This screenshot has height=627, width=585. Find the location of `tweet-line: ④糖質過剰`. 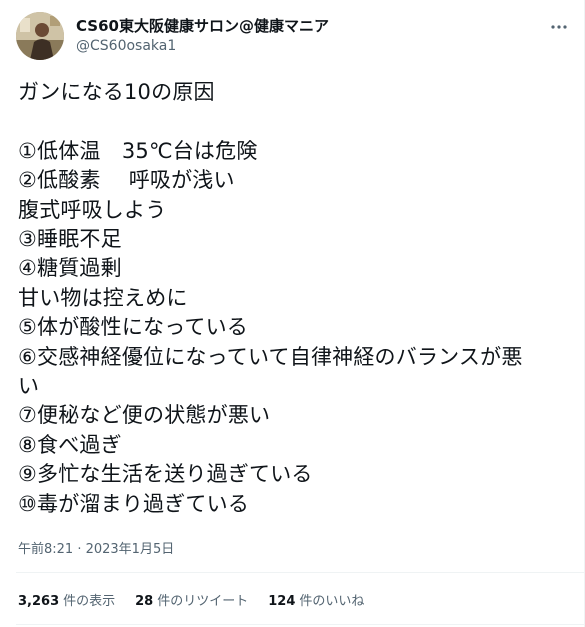

tweet-line: ④糖質過剰 is located at coordinates (70, 268).